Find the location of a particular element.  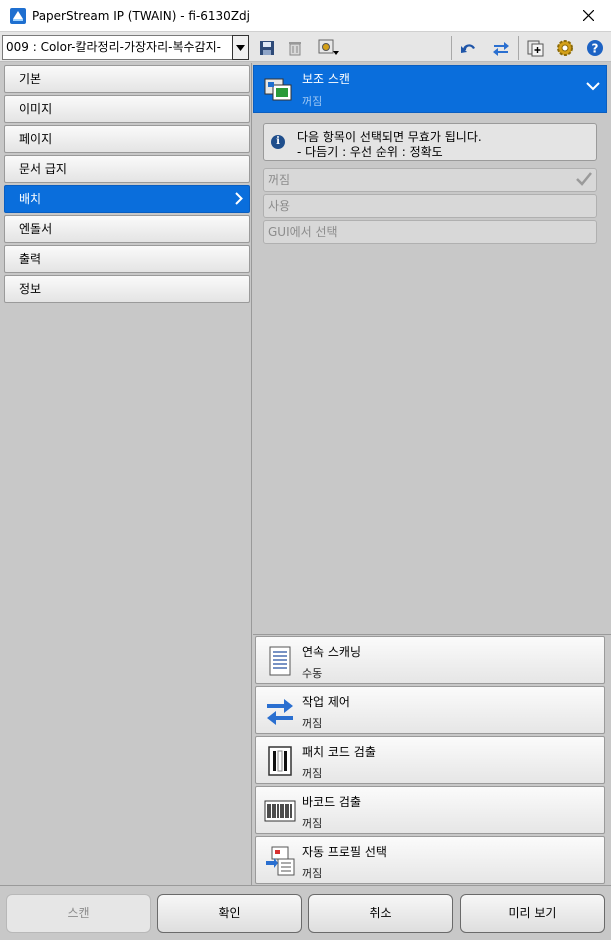

settings-button is located at coordinates (565, 48).